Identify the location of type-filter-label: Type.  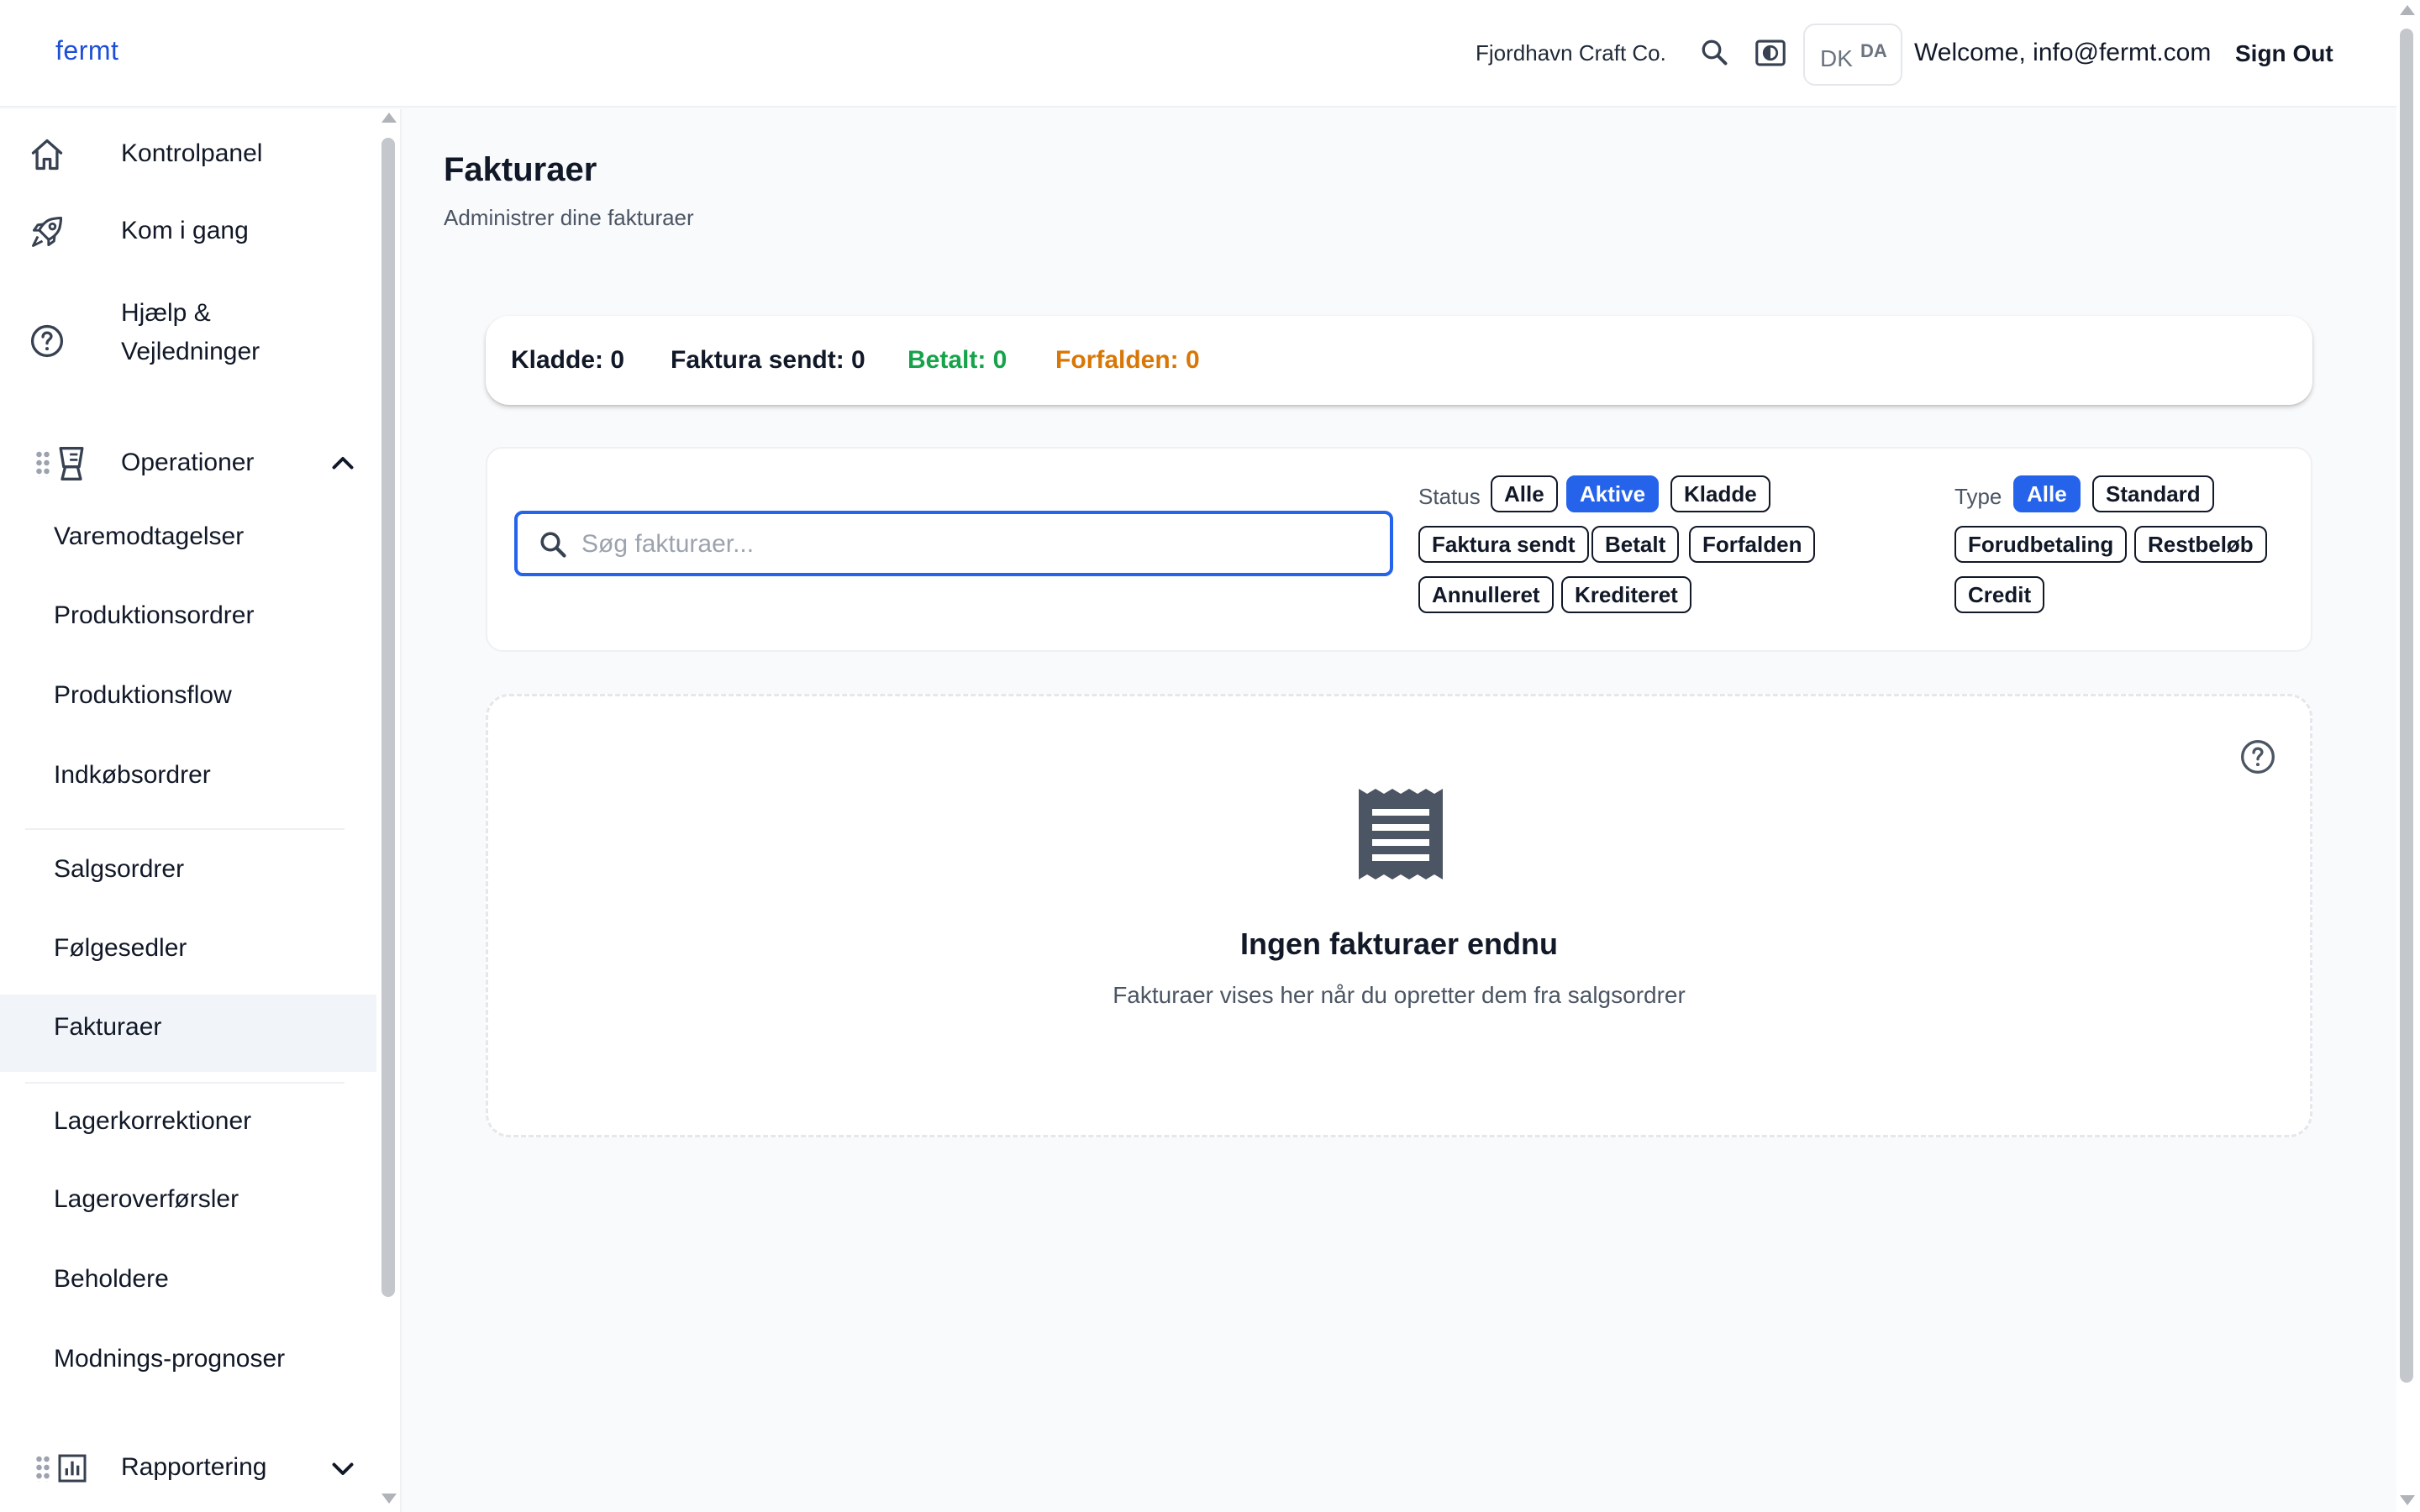
(1978, 496).